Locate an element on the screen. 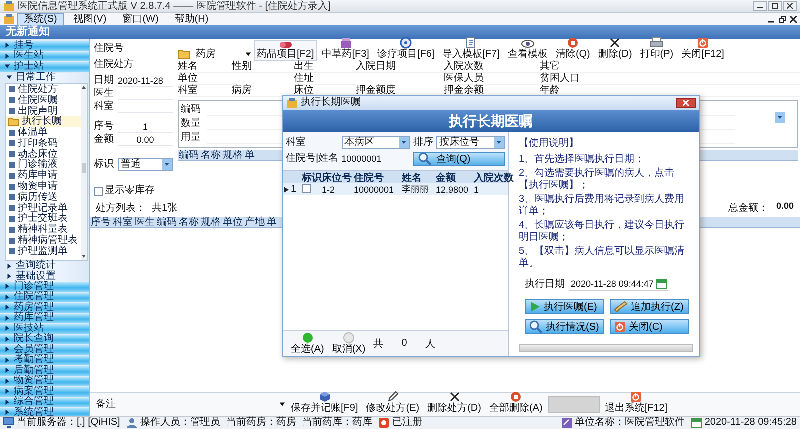 The width and height of the screenshot is (800, 429). sidebar-item: 护理记录单 is located at coordinates (43, 208).